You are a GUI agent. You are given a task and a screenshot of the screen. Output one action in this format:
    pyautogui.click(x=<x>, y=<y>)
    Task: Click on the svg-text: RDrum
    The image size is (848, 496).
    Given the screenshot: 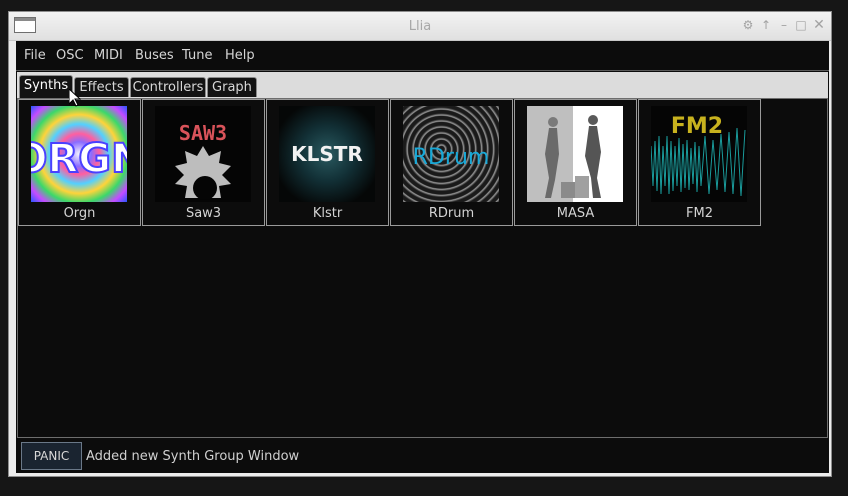 What is the action you would take?
    pyautogui.click(x=451, y=157)
    